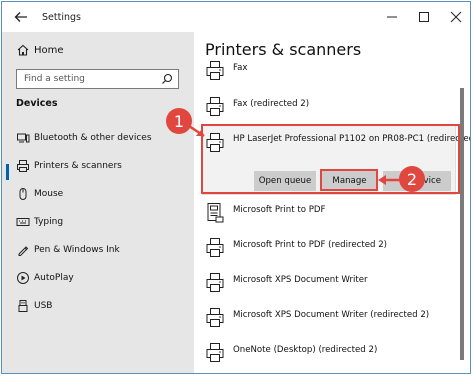 Image resolution: width=474 pixels, height=377 pixels. Describe the element at coordinates (23, 50) in the screenshot. I see `home-icon` at that location.